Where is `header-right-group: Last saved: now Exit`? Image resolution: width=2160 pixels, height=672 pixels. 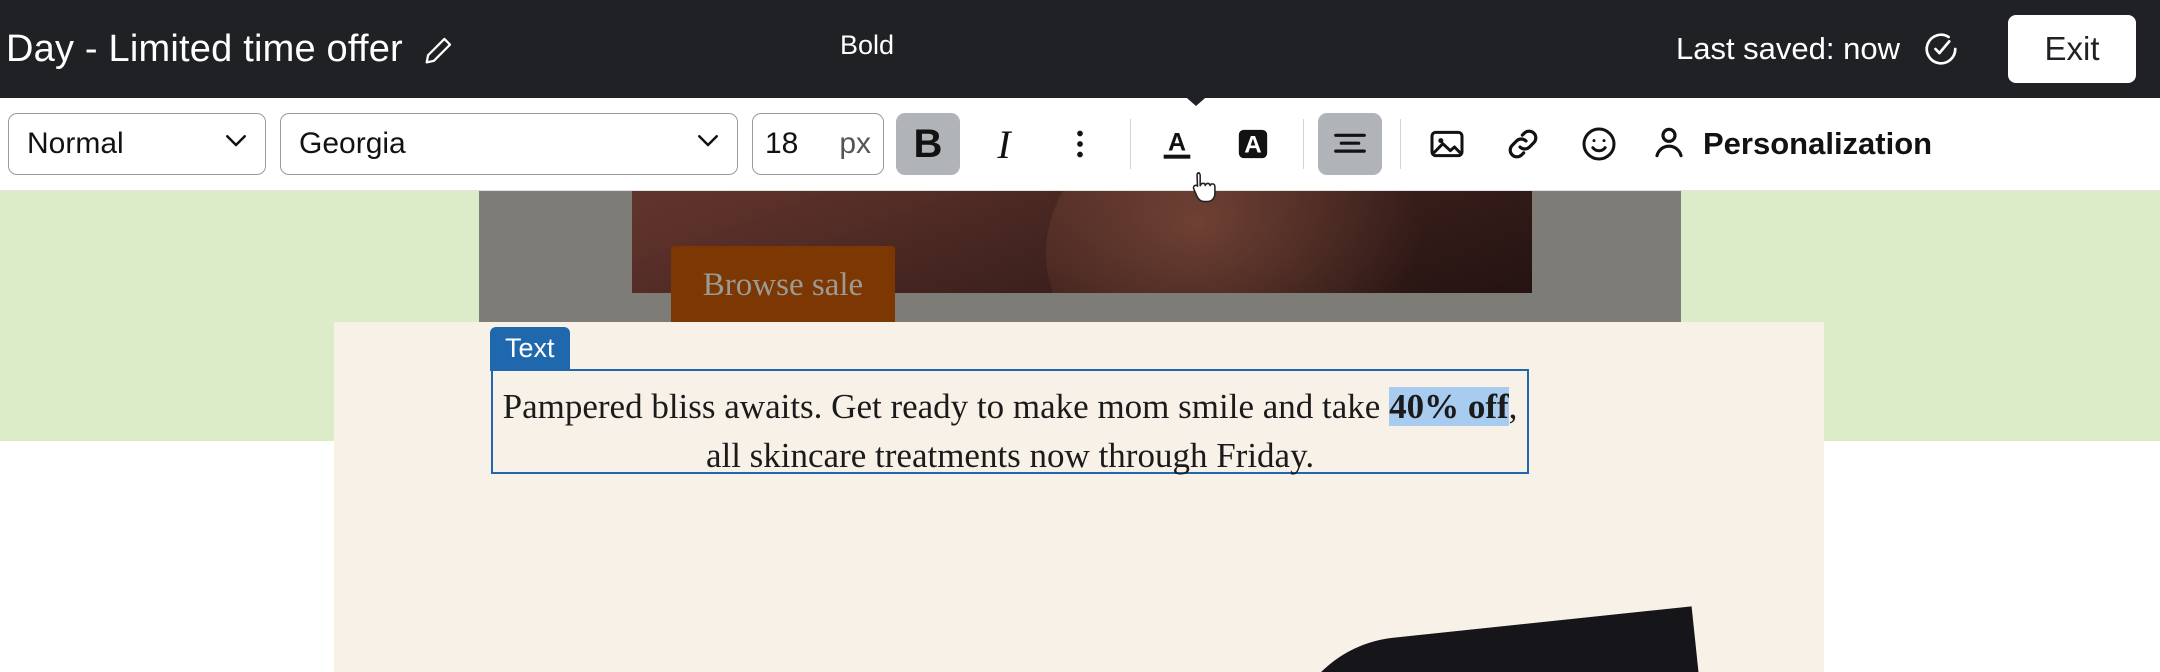 header-right-group: Last saved: now Exit is located at coordinates (1918, 49).